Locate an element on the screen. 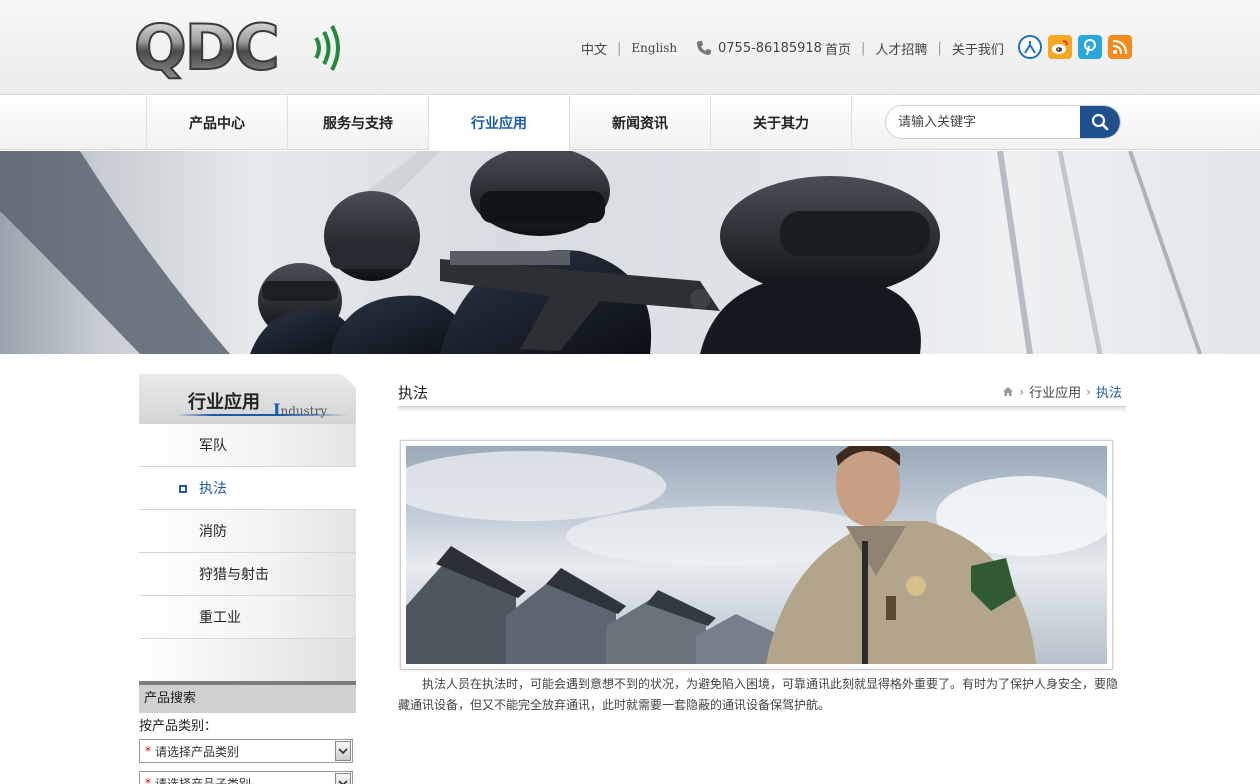 The width and height of the screenshot is (1260, 784). sidebar-item-law-enforcement: 执法 is located at coordinates (247, 488).